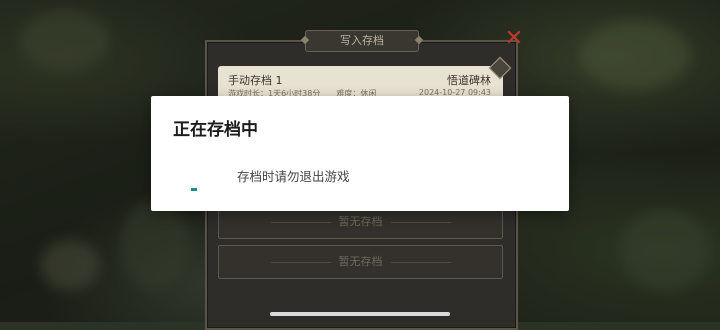 The width and height of the screenshot is (720, 330). What do you see at coordinates (514, 39) in the screenshot?
I see `close-icon: ✕` at bounding box center [514, 39].